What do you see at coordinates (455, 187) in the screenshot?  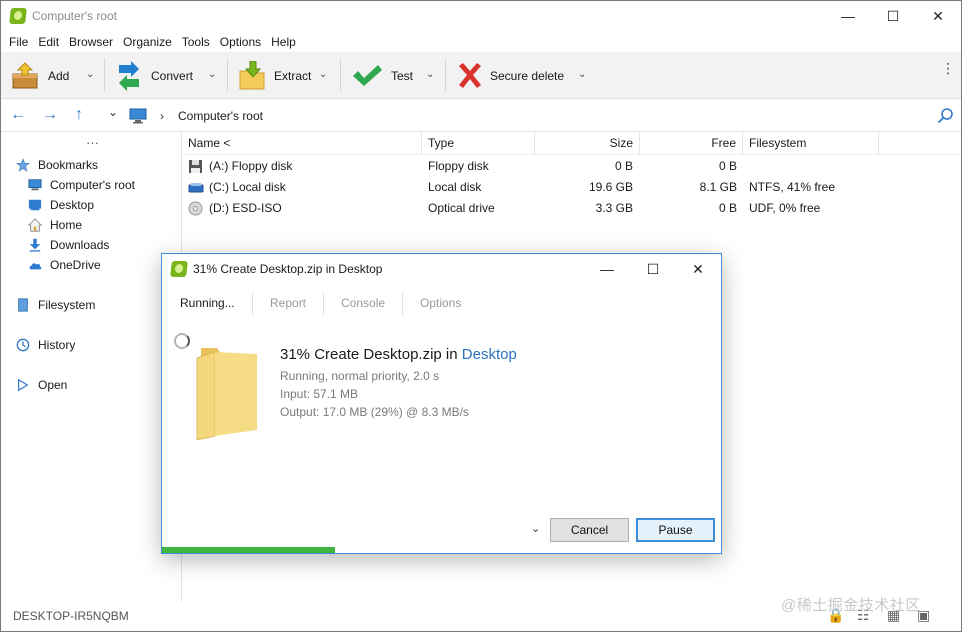 I see `row-type: Local disk` at bounding box center [455, 187].